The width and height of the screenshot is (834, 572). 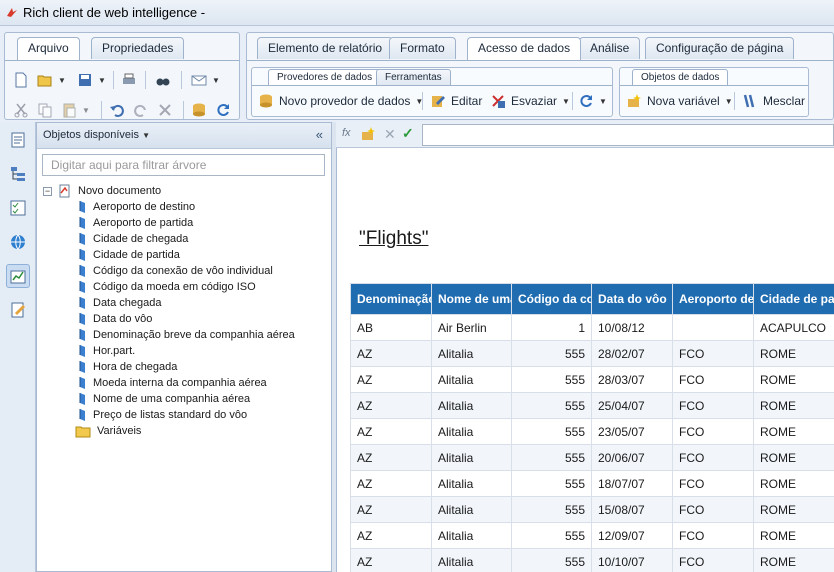 I want to click on email-button: ▼, so click(x=205, y=80).